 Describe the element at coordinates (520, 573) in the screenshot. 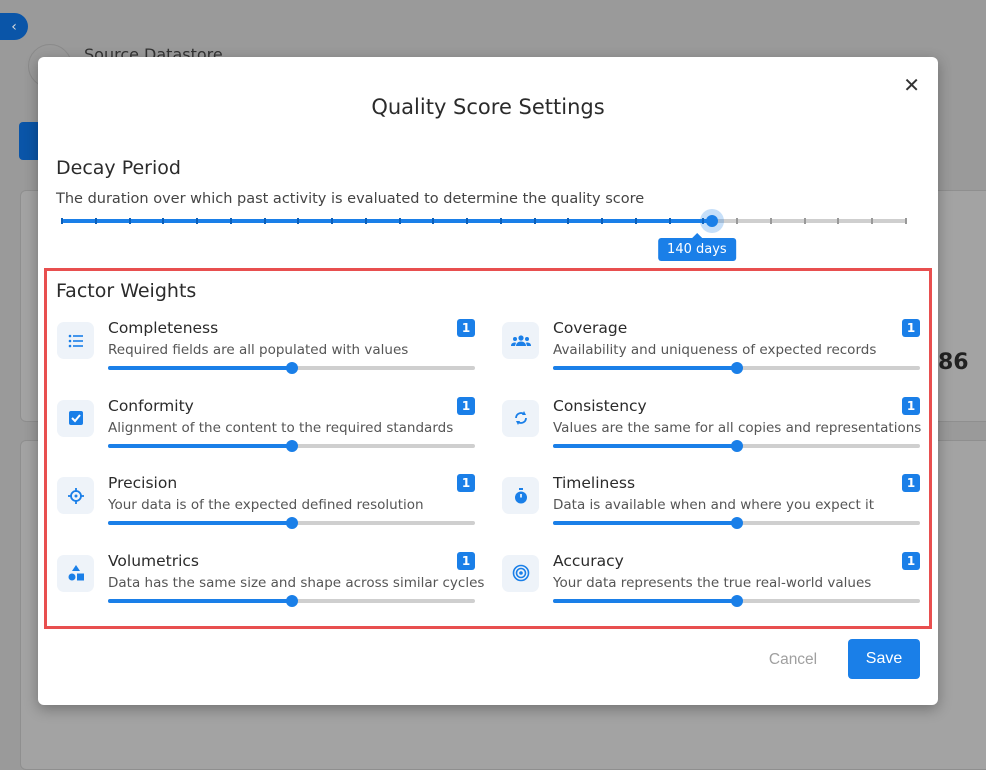

I see `target-icon` at that location.